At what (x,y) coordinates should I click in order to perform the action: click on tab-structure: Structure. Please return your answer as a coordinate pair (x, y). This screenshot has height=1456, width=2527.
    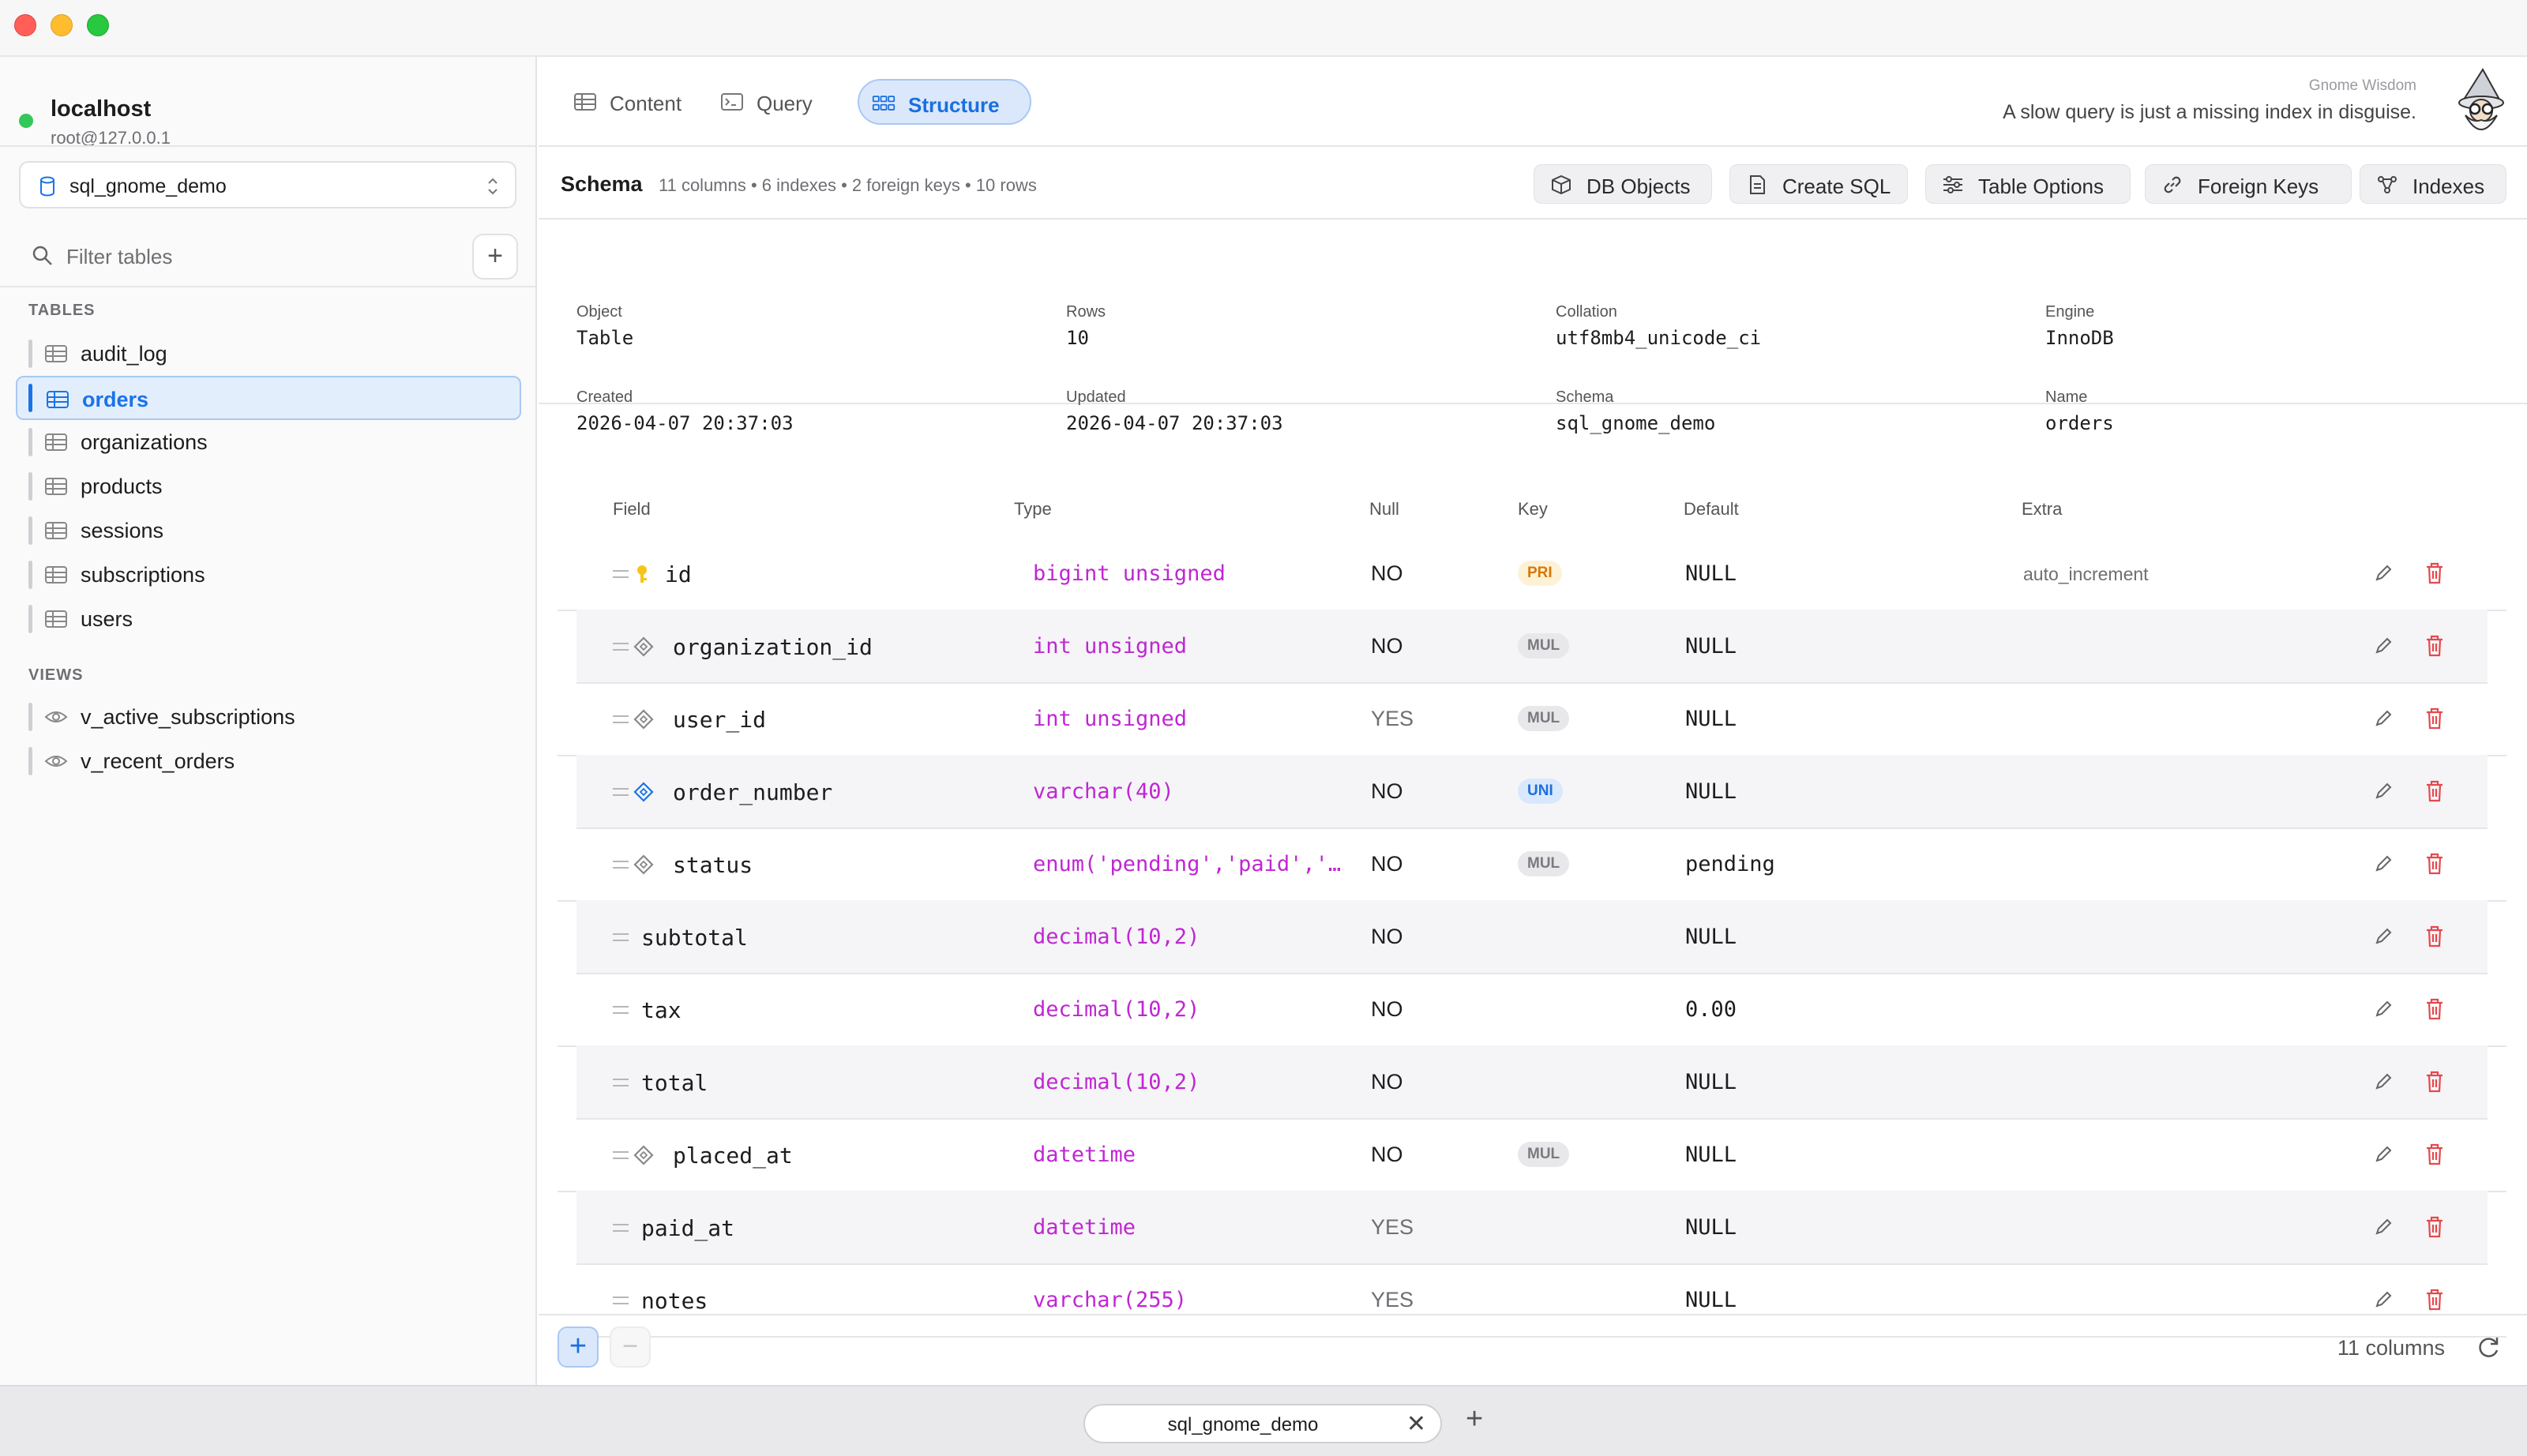
    Looking at the image, I should click on (944, 102).